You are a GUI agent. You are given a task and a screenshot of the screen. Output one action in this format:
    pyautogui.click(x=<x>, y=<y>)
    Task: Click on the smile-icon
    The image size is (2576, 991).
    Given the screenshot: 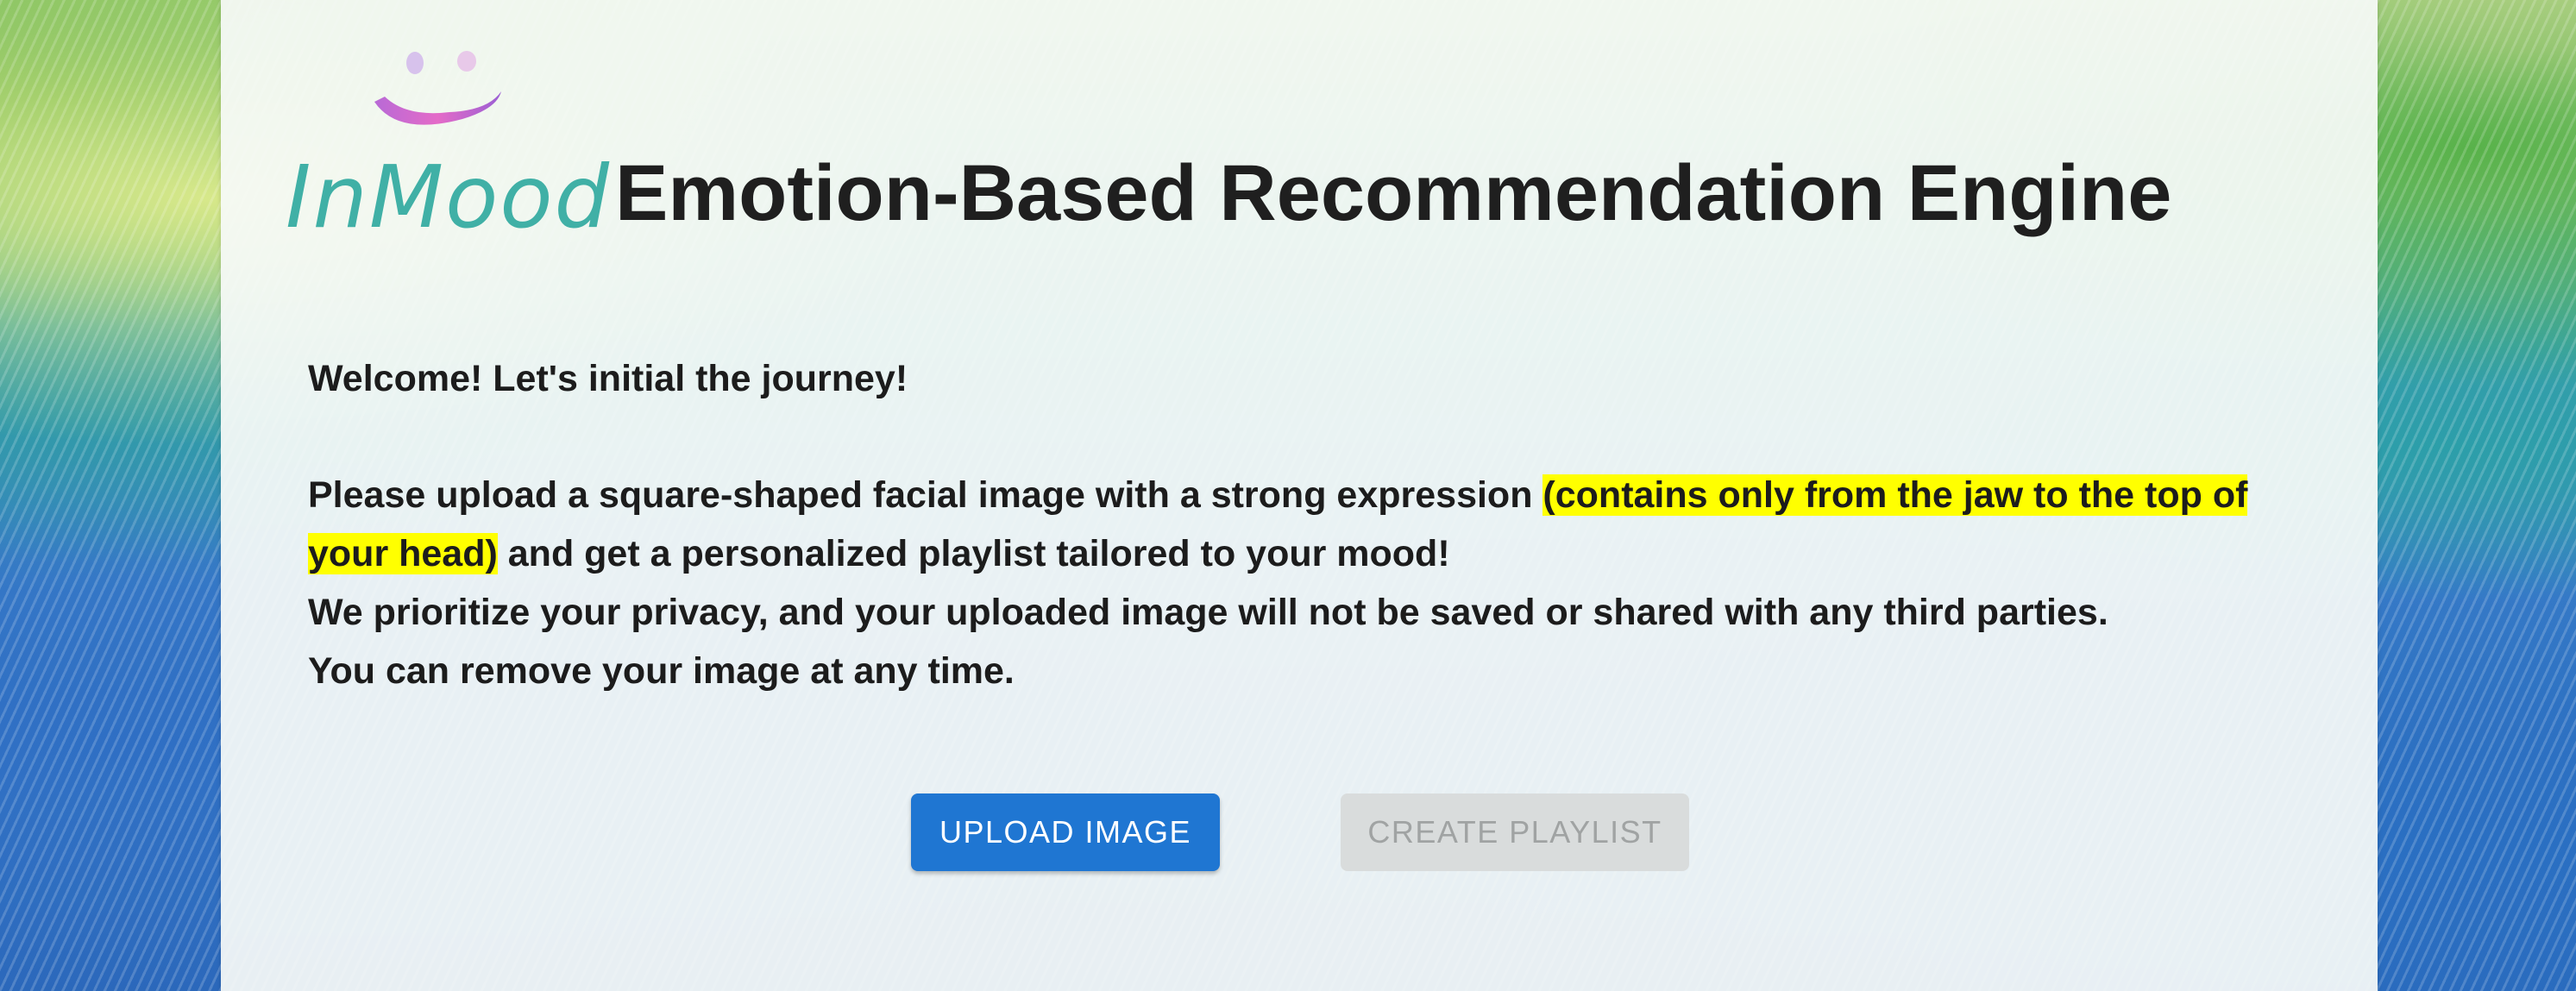 What is the action you would take?
    pyautogui.click(x=437, y=88)
    